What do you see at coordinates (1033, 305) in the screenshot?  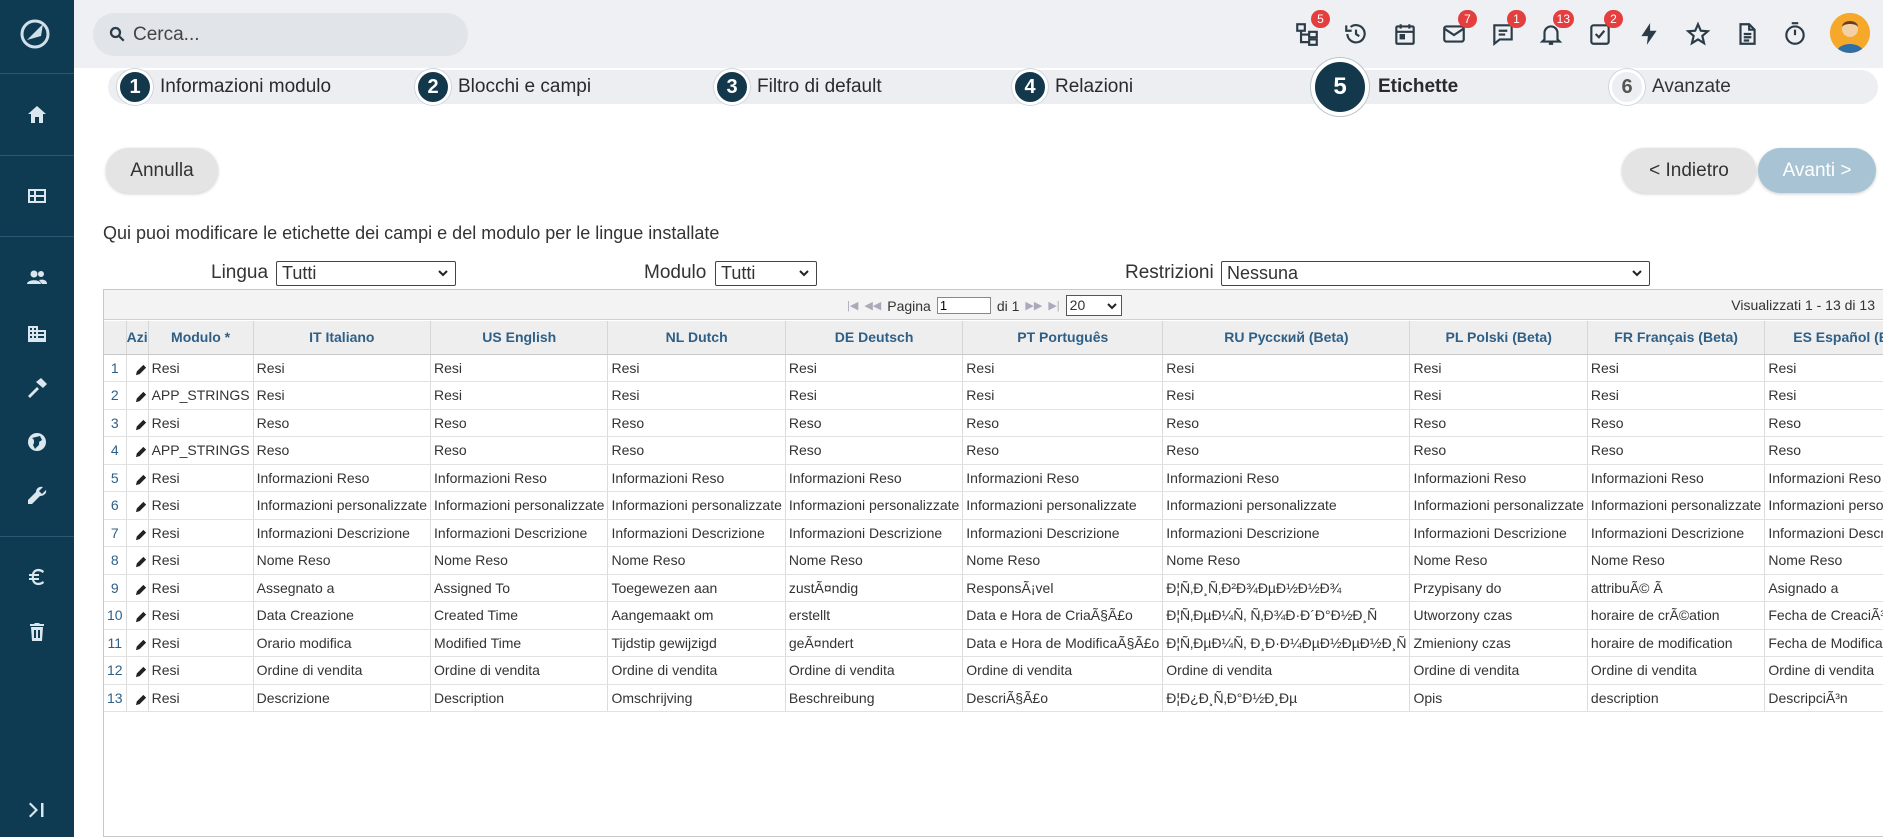 I see `next-page-icon: ▶▶` at bounding box center [1033, 305].